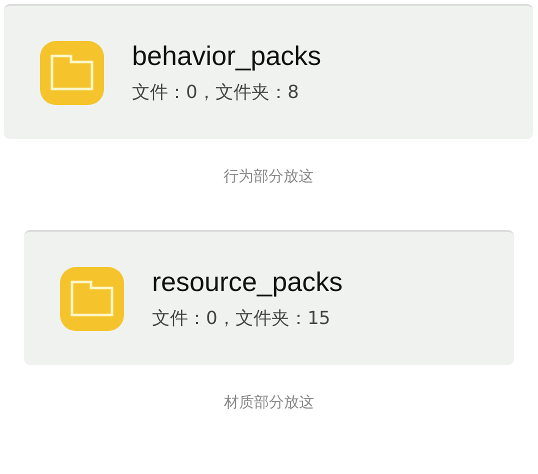 Image resolution: width=538 pixels, height=474 pixels. What do you see at coordinates (269, 402) in the screenshot?
I see `caption: 材质部分放这` at bounding box center [269, 402].